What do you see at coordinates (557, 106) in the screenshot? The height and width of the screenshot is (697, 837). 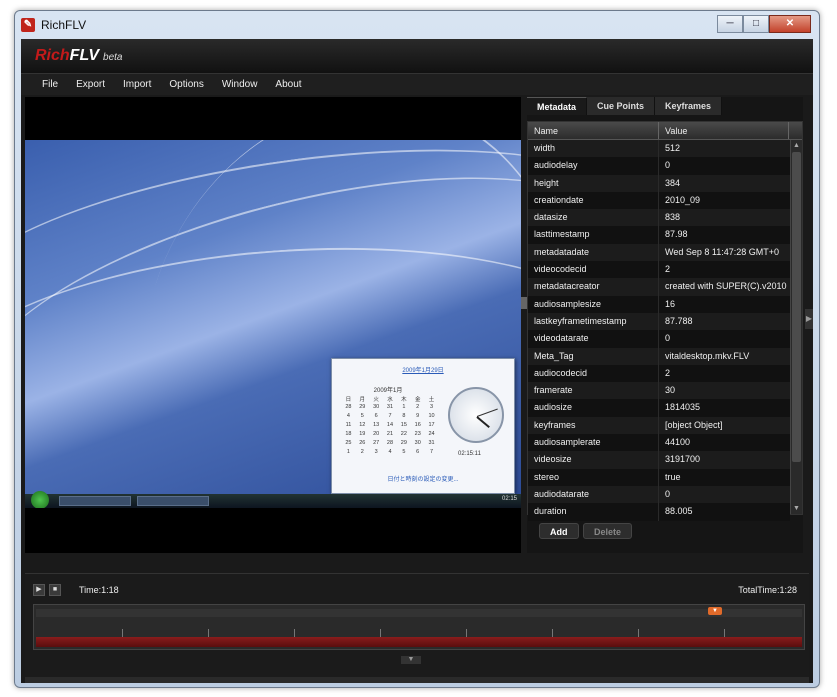 I see `tab-metadata: Metadata` at bounding box center [557, 106].